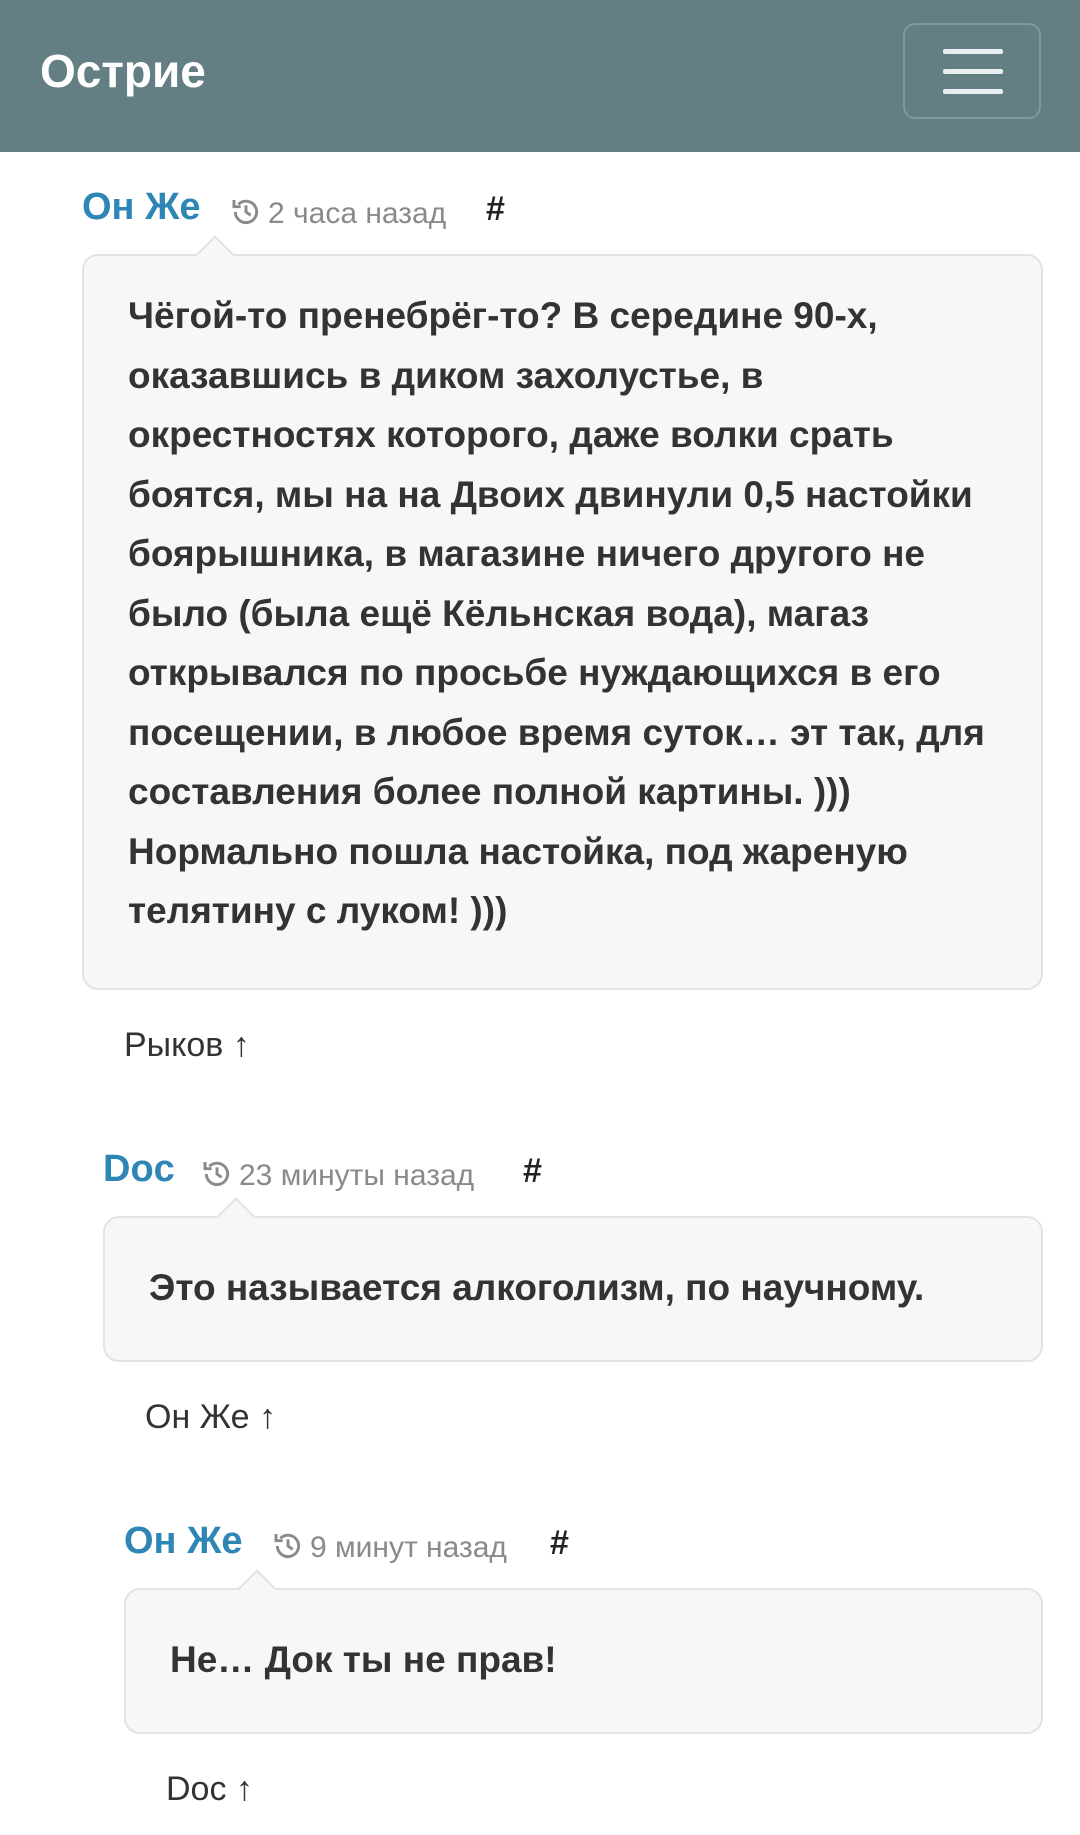 The image size is (1080, 1835). What do you see at coordinates (408, 1547) in the screenshot?
I see `comment-time-text: 9 минут назад` at bounding box center [408, 1547].